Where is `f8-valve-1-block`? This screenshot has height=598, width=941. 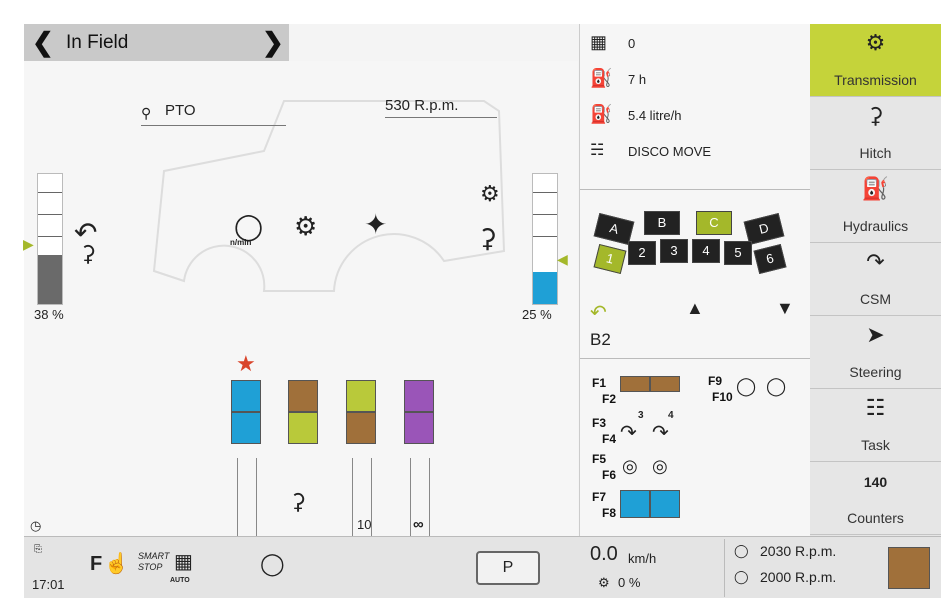
f8-valve-1-block is located at coordinates (665, 504).